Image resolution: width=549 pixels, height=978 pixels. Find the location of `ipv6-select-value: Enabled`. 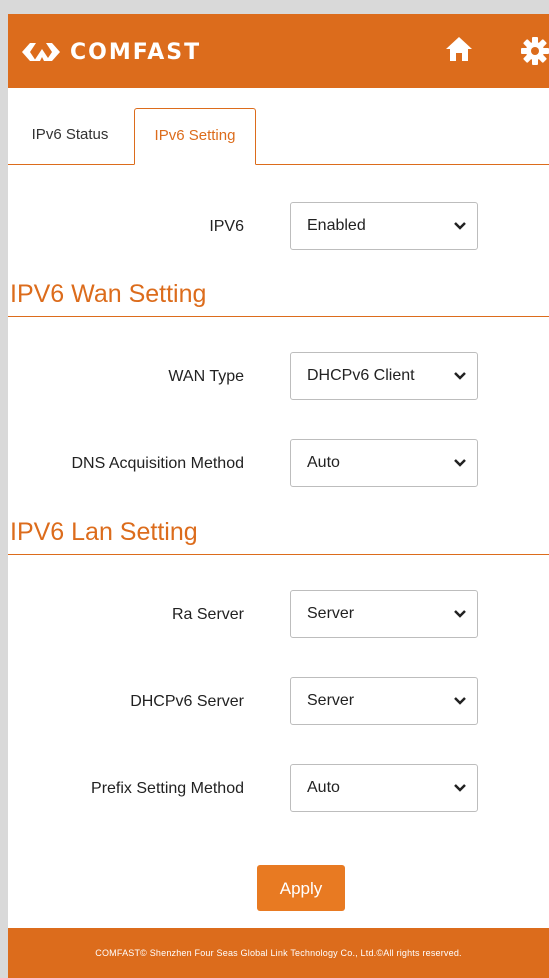

ipv6-select-value: Enabled is located at coordinates (336, 225).